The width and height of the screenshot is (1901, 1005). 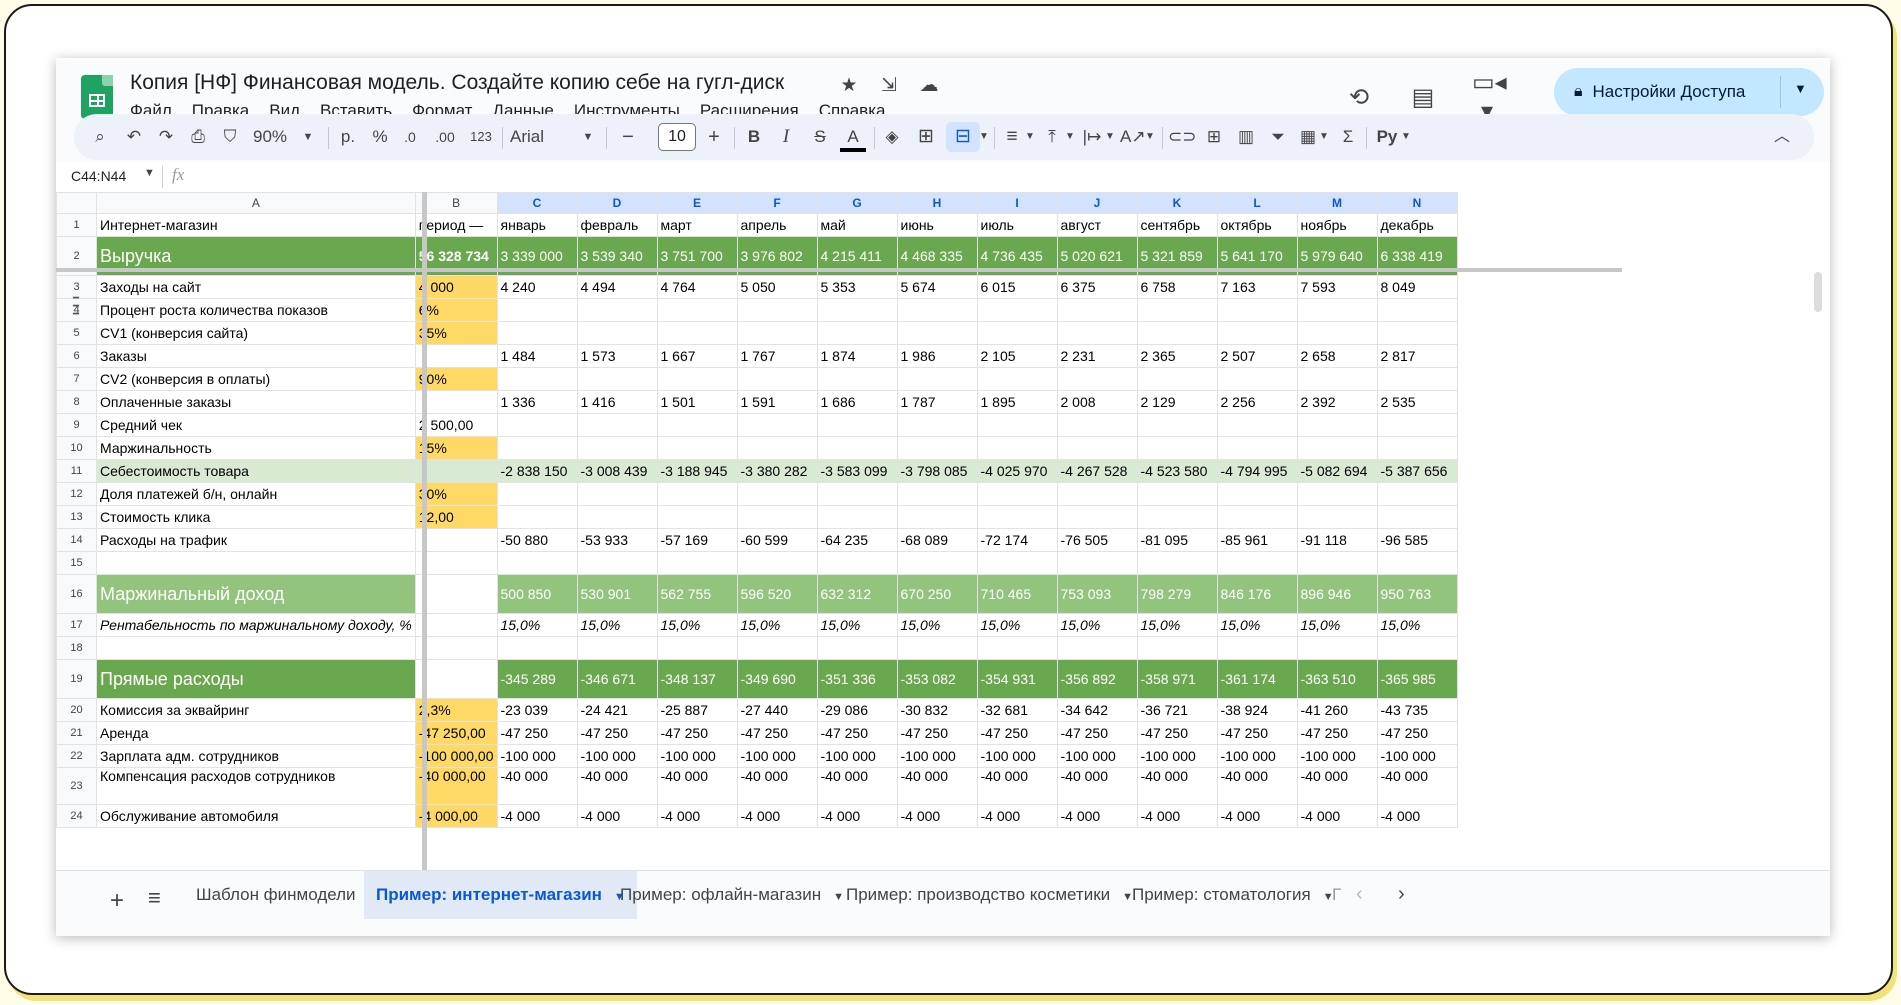 I want to click on cell-value: -346 671, so click(x=617, y=679).